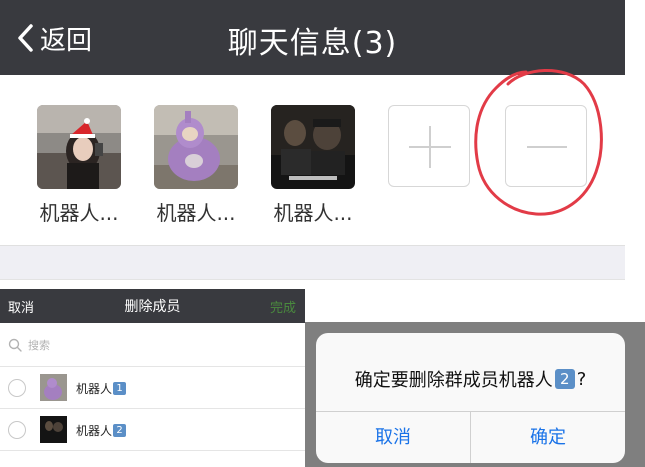  What do you see at coordinates (101, 388) in the screenshot?
I see `member-name: 机器人 1` at bounding box center [101, 388].